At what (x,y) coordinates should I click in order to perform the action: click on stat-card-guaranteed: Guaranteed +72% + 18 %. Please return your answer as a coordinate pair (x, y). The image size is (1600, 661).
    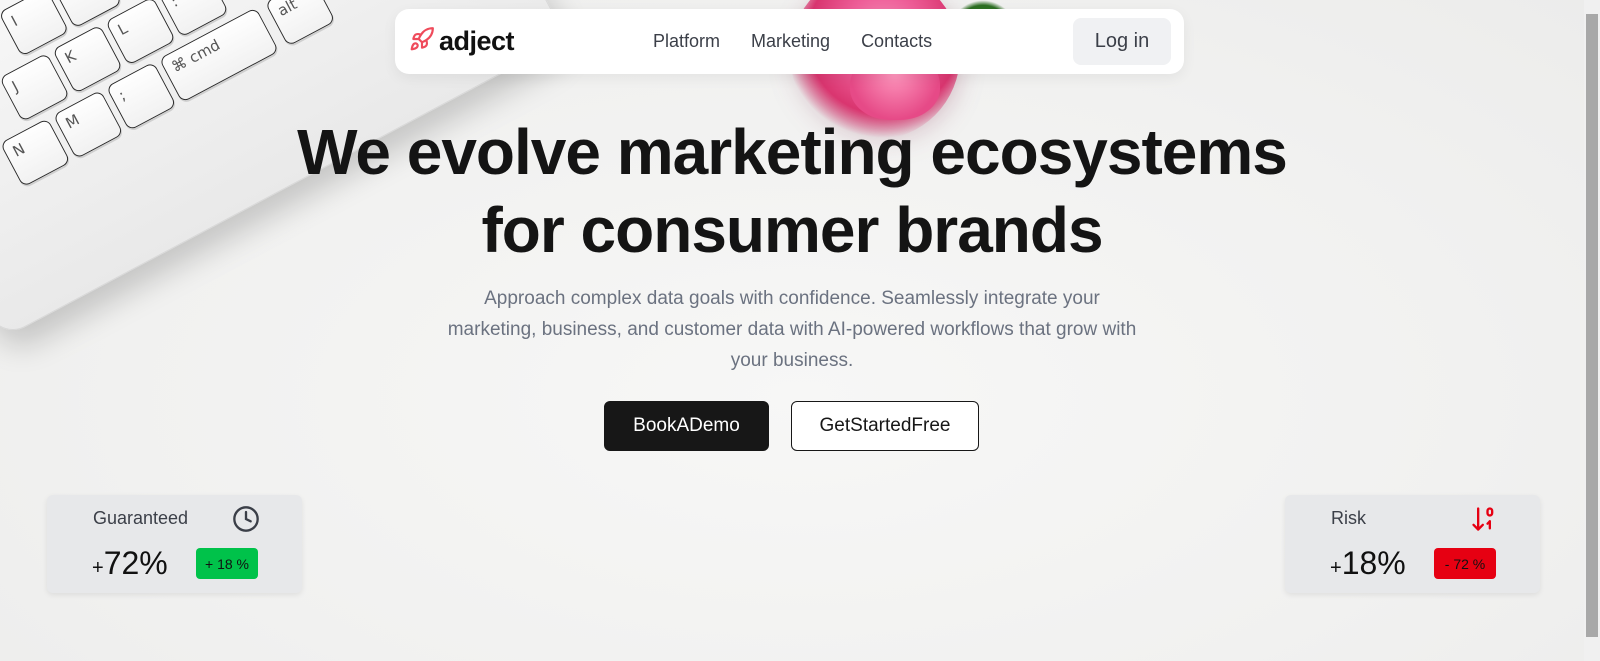
    Looking at the image, I should click on (174, 544).